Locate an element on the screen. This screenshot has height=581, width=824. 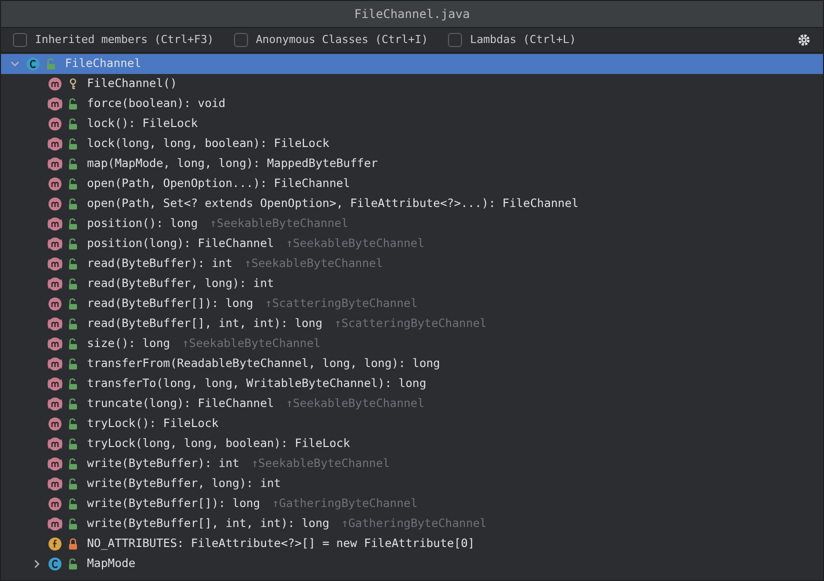
tree-item: read(ByteBuffer): int ↑SeekableByteChannel is located at coordinates (412, 264).